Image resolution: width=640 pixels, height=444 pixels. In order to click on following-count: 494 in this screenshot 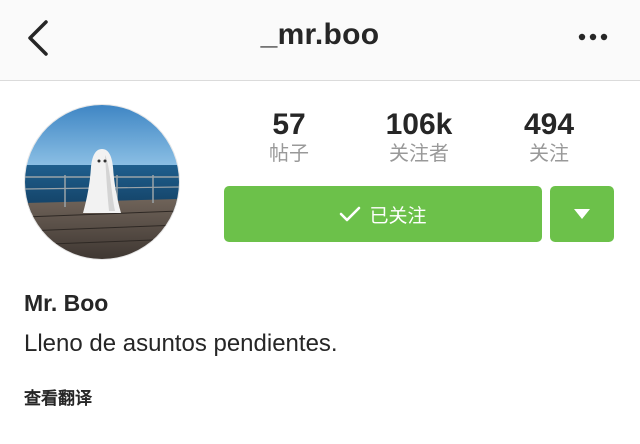, I will do `click(549, 124)`.